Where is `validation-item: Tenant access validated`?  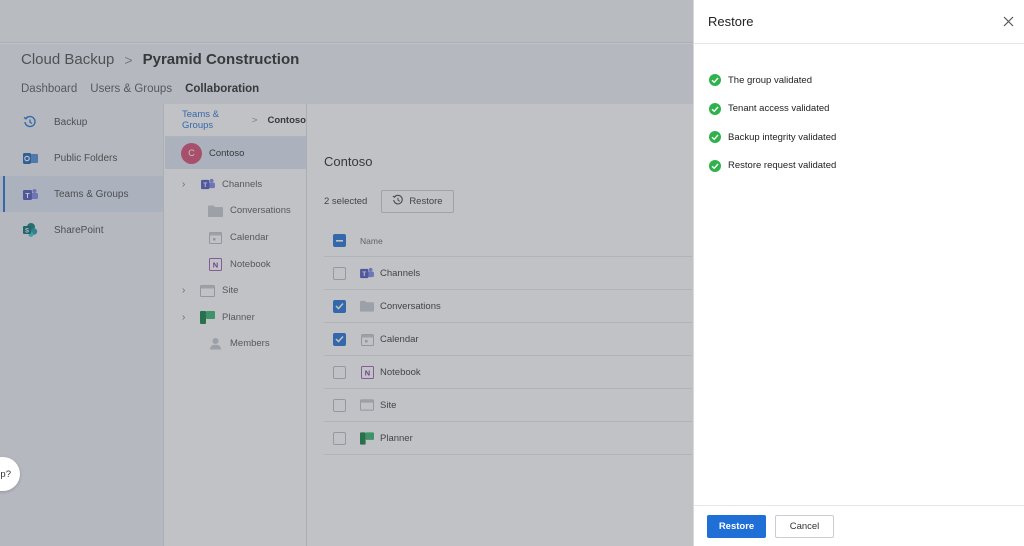
validation-item: Tenant access validated is located at coordinates (866, 109).